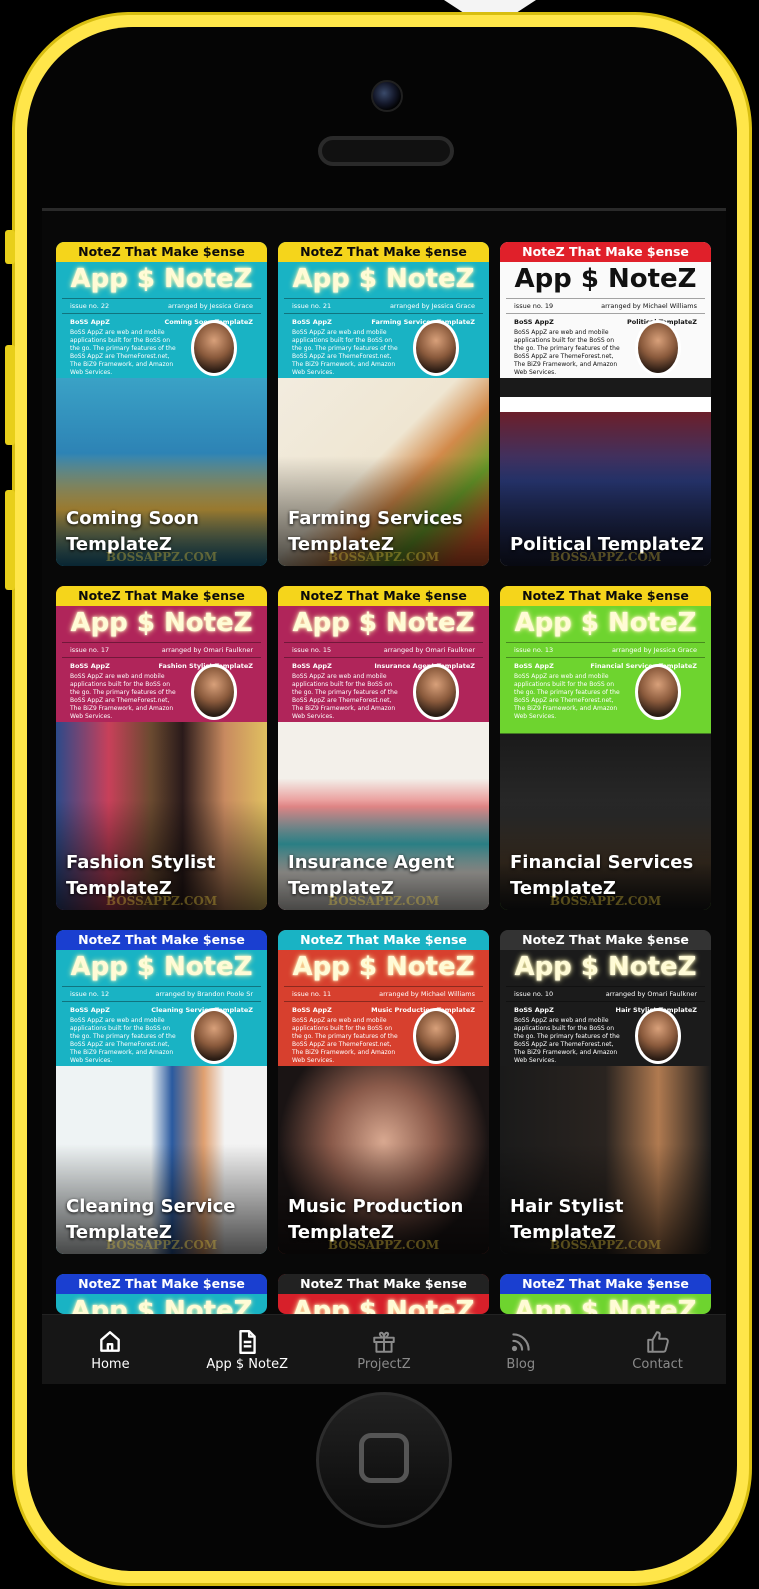 The width and height of the screenshot is (759, 1589). Describe the element at coordinates (90, 650) in the screenshot. I see `issue-number: issue no. 17` at that location.